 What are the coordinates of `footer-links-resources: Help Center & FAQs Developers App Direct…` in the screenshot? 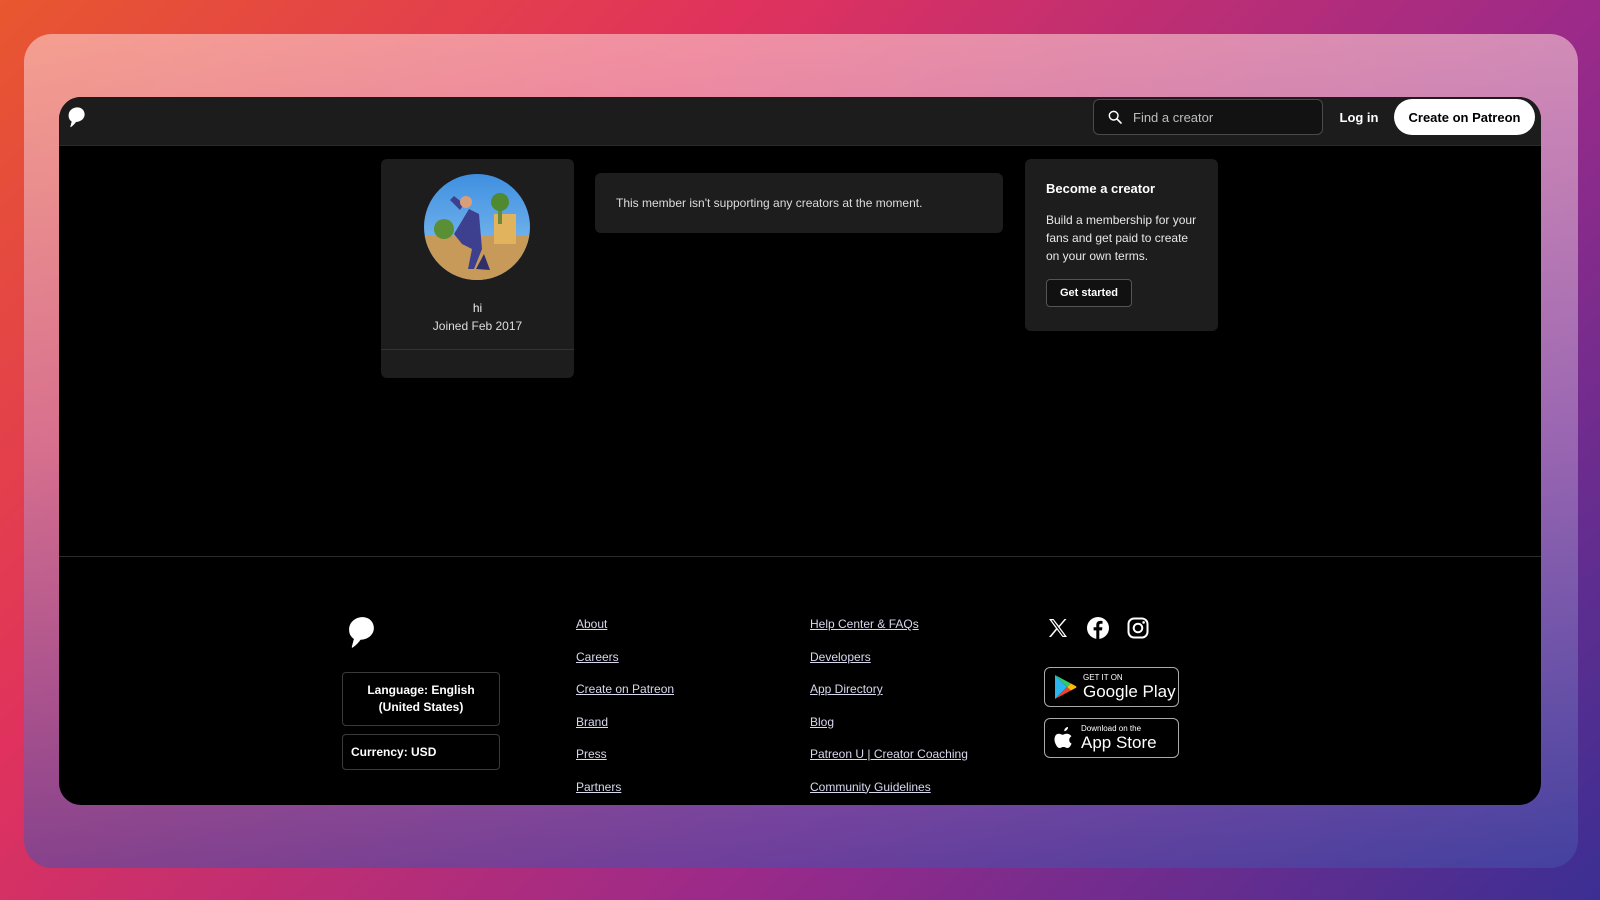 It's located at (889, 710).